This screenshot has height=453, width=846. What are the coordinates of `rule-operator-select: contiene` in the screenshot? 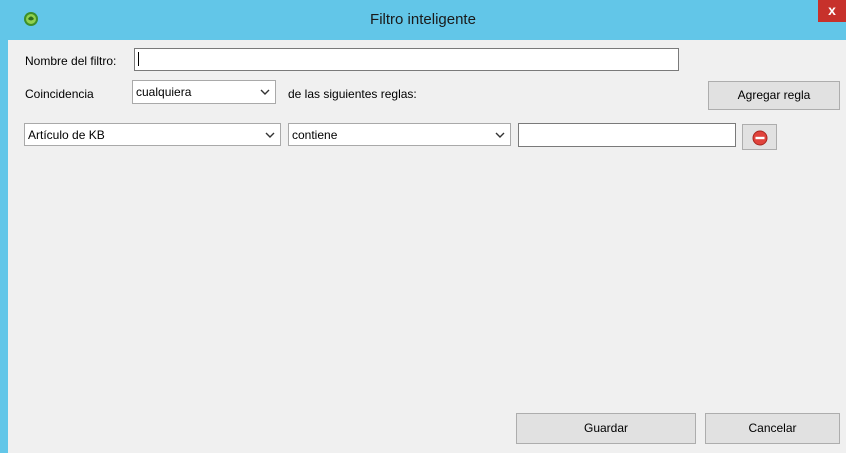 It's located at (399, 134).